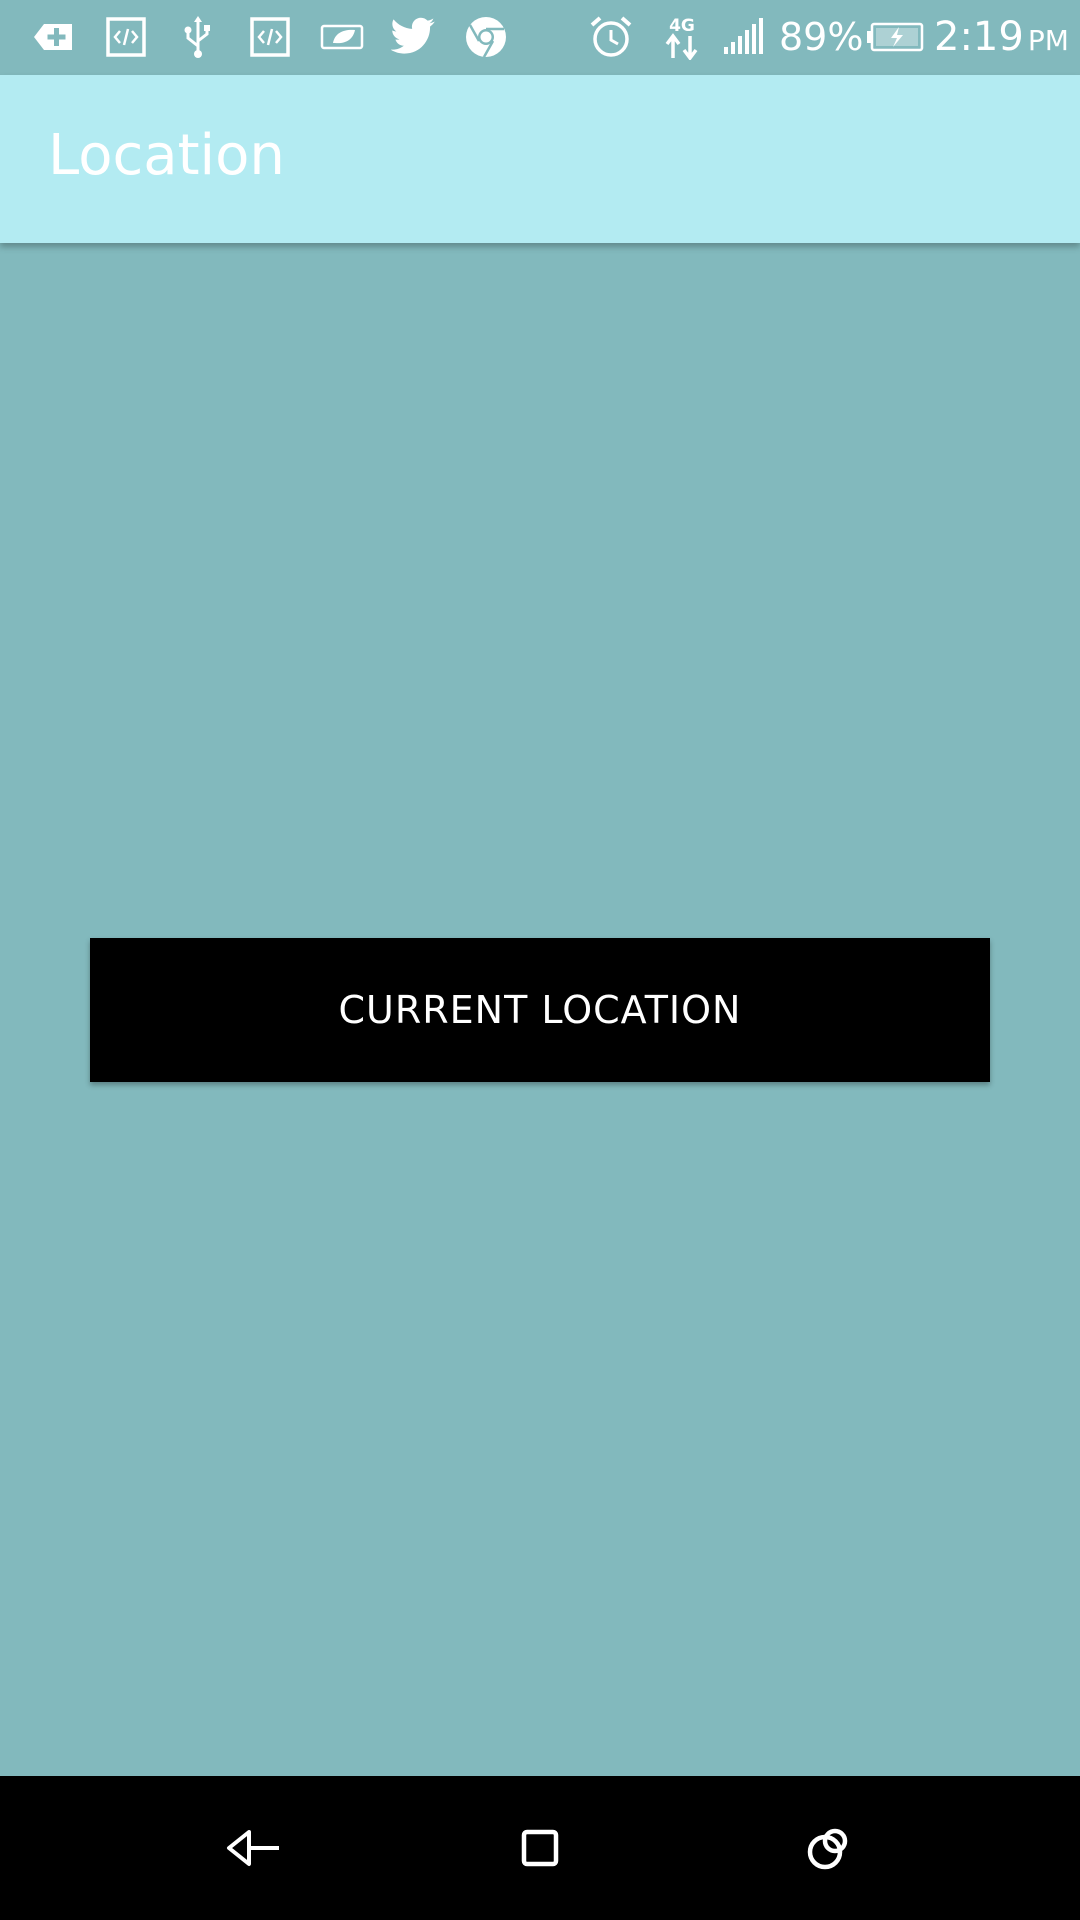 This screenshot has width=1080, height=1920. What do you see at coordinates (53, 37) in the screenshot?
I see `add-tab-icon` at bounding box center [53, 37].